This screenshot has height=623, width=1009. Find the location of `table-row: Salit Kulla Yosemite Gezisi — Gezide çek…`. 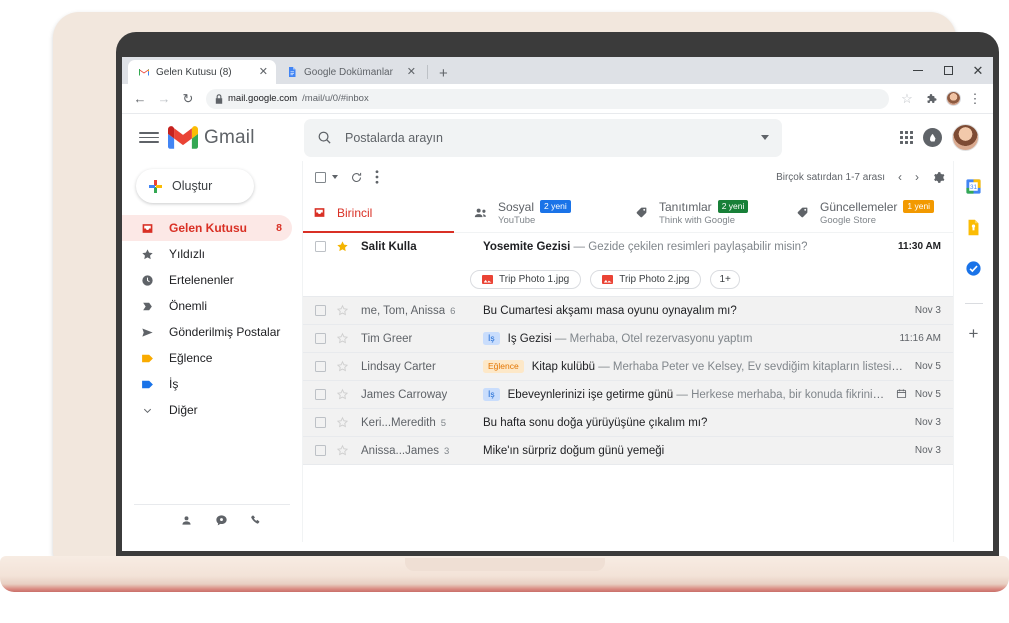

table-row: Salit Kulla Yosemite Gezisi — Gezide çek… is located at coordinates (628, 265).